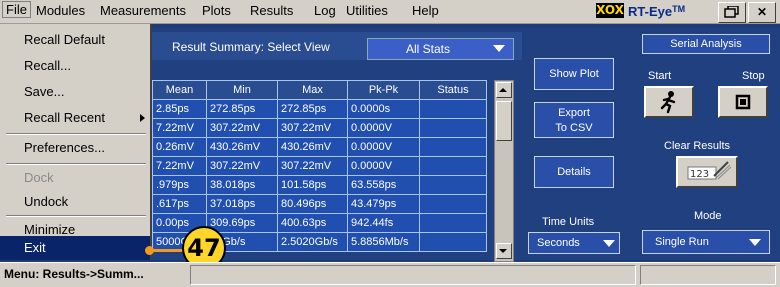 This screenshot has height=287, width=780. I want to click on restore-window-button, so click(732, 12).